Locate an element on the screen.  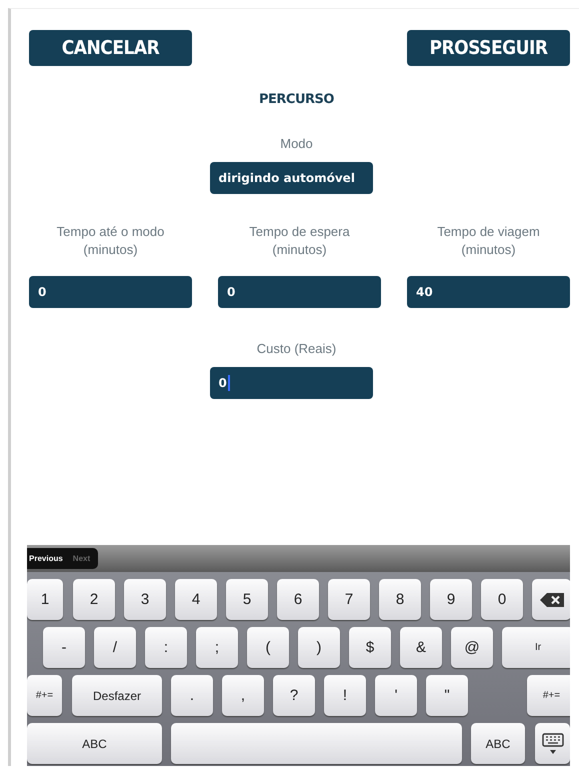
input-field: 40 is located at coordinates (488, 292).